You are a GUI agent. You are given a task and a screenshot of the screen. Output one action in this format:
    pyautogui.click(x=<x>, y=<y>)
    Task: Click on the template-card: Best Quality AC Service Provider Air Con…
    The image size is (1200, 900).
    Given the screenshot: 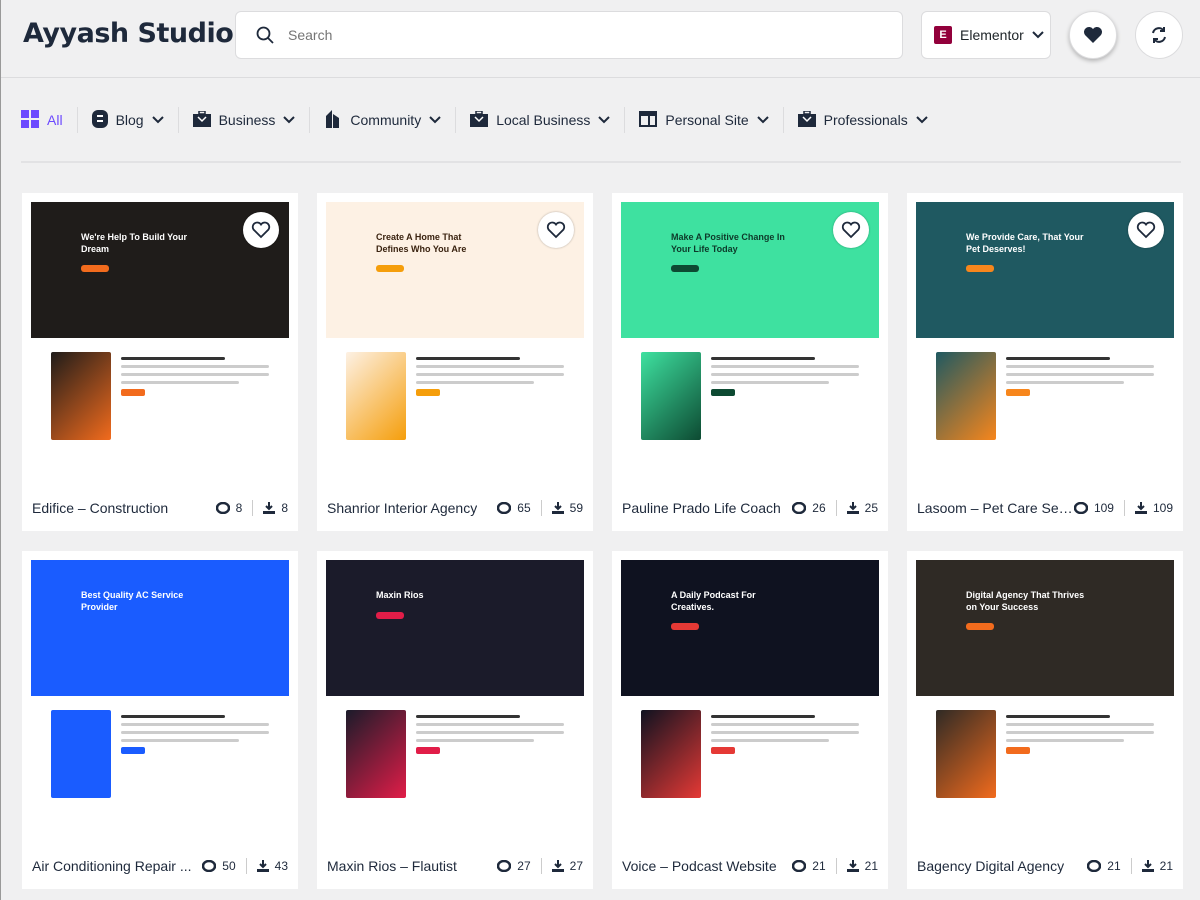 What is the action you would take?
    pyautogui.click(x=160, y=720)
    